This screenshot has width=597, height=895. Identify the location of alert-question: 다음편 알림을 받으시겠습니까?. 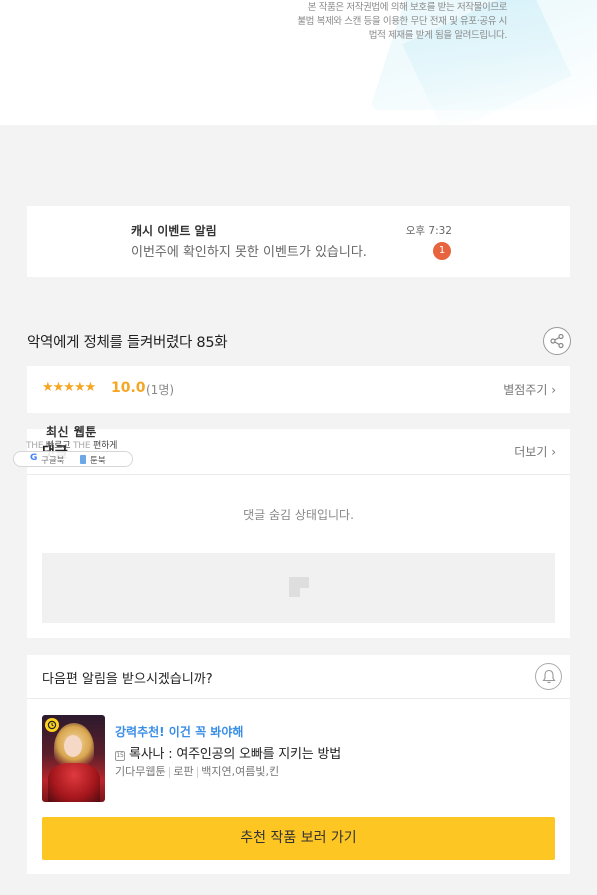
(127, 679).